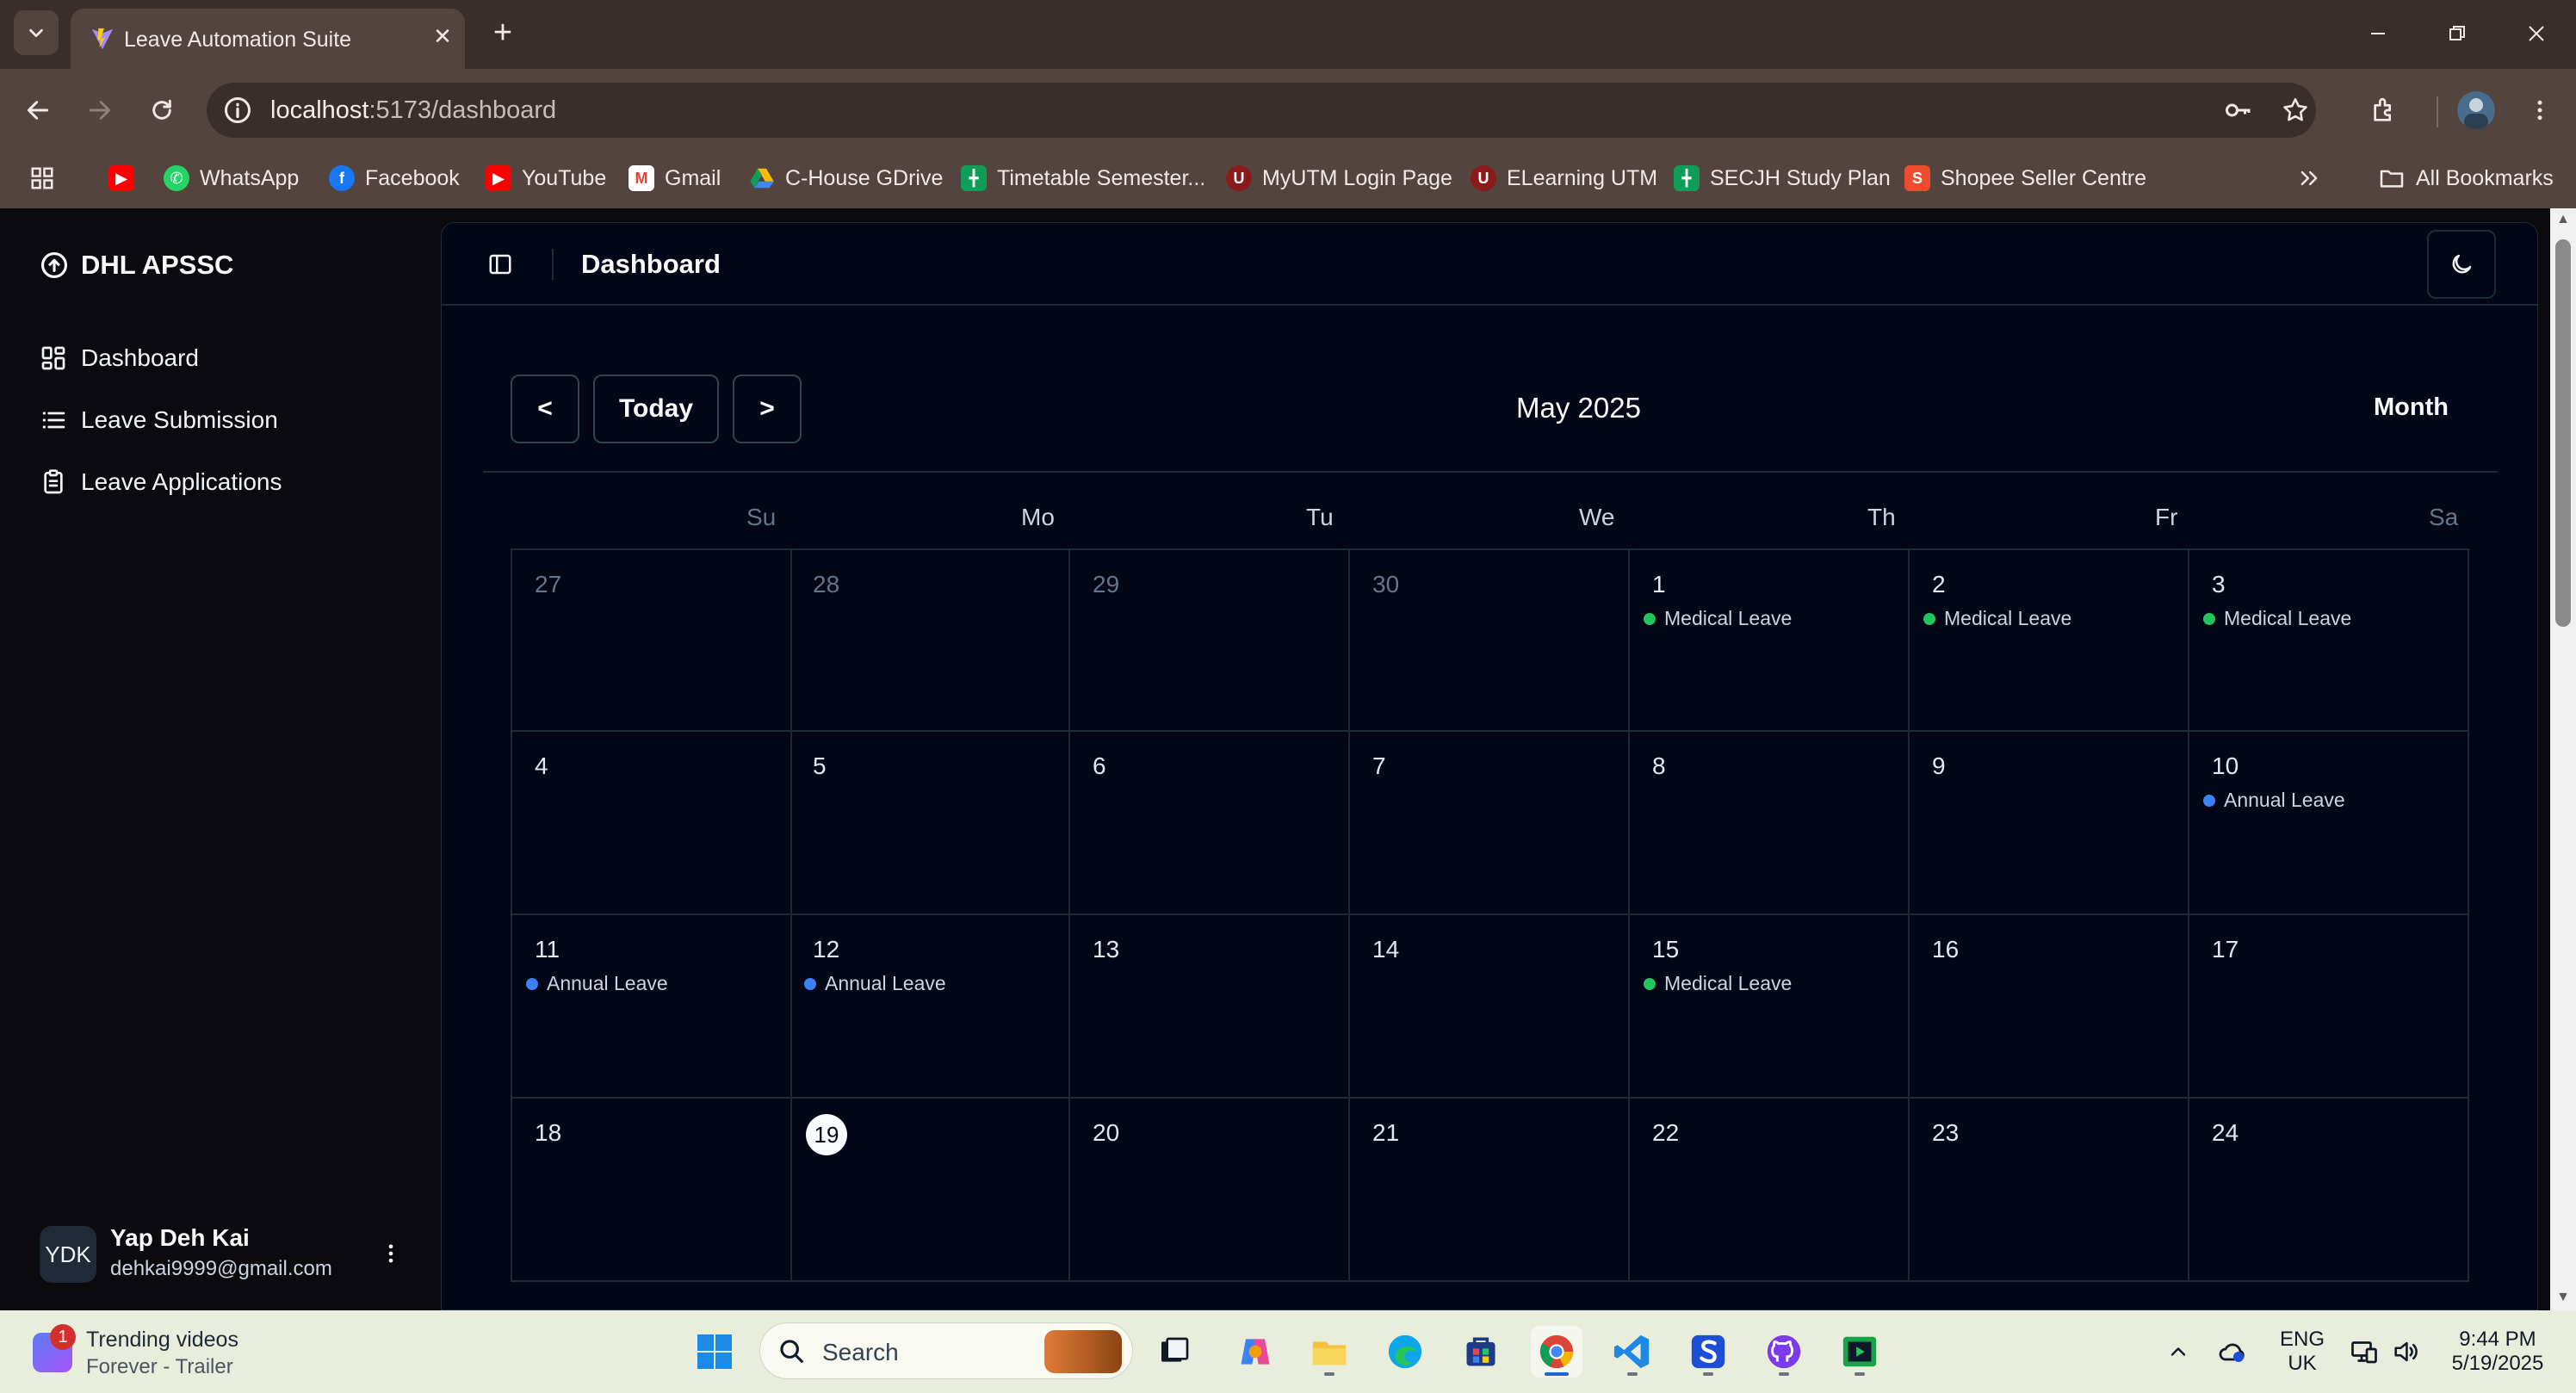  I want to click on calendar-day-cell: 18, so click(652, 1190).